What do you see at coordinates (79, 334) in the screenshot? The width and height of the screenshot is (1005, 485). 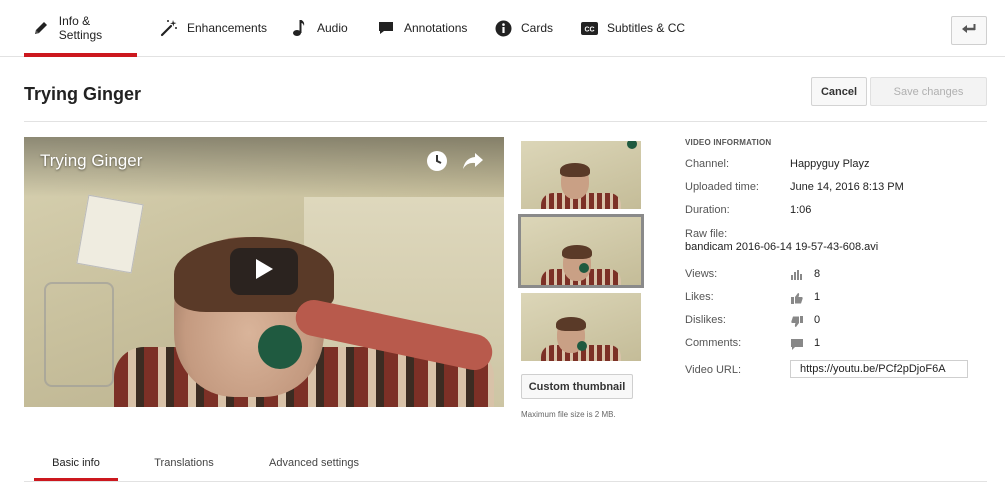 I see `video-frame-doodle` at bounding box center [79, 334].